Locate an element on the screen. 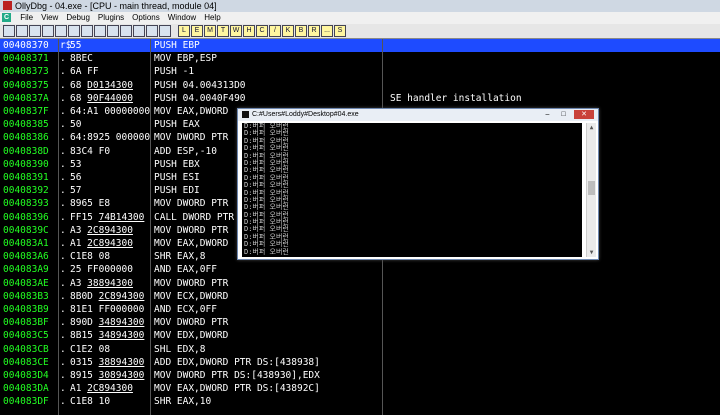  menu-window: Window is located at coordinates (182, 18).